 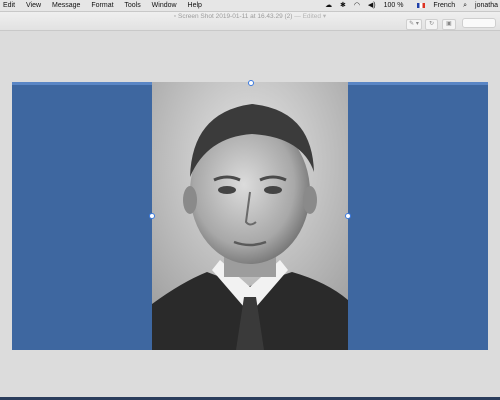 I want to click on french-flag-icon, so click(x=421, y=5).